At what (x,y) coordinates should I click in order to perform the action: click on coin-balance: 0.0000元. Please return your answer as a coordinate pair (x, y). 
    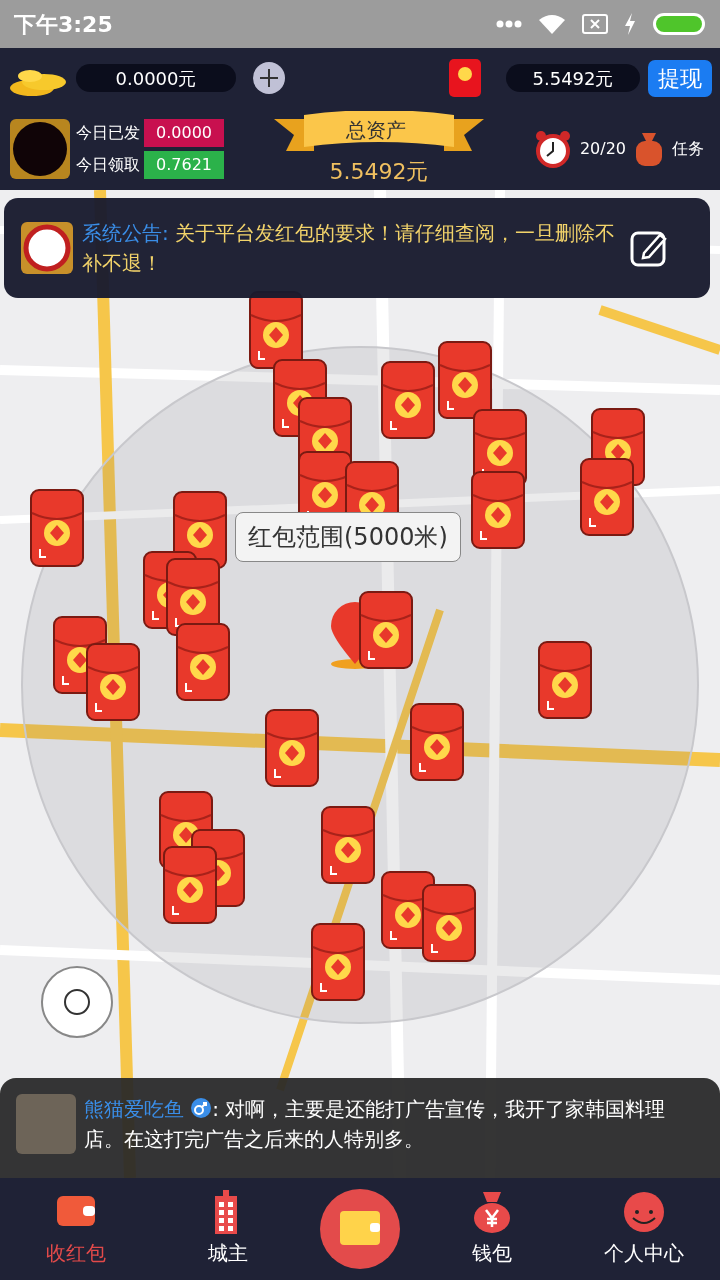
    Looking at the image, I should click on (156, 78).